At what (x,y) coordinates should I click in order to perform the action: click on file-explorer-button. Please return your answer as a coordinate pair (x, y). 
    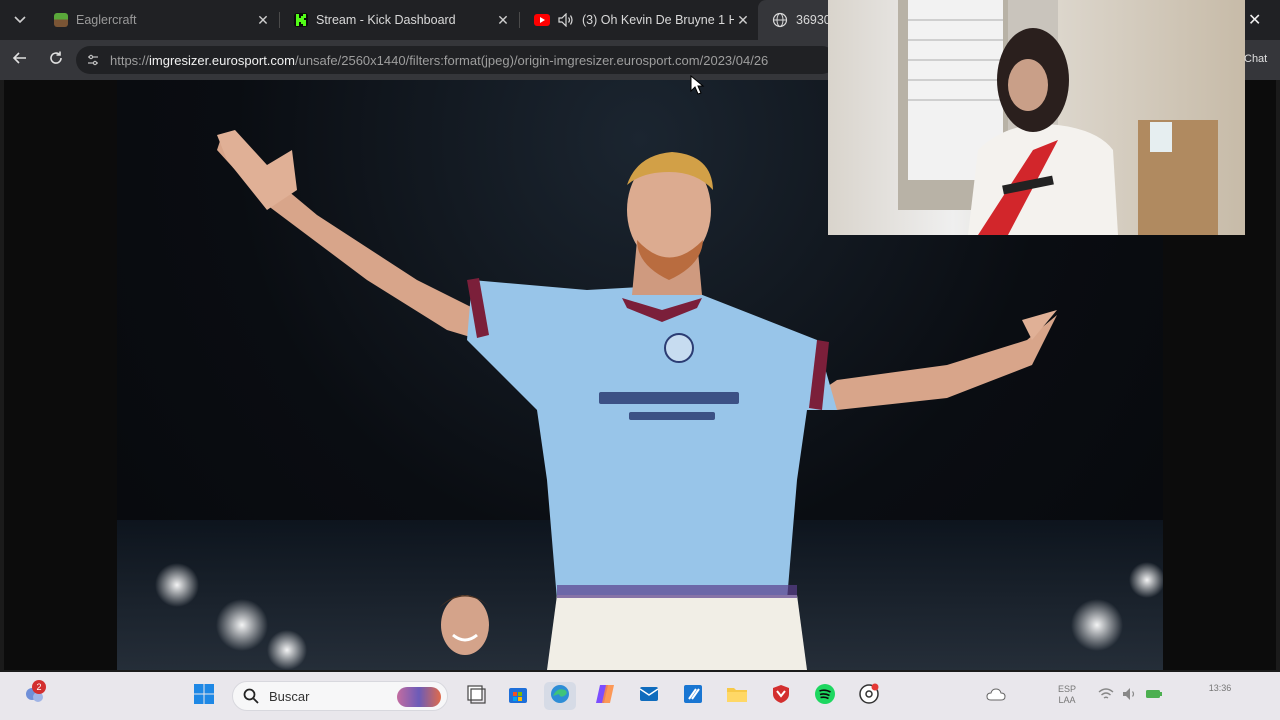
    Looking at the image, I should click on (737, 696).